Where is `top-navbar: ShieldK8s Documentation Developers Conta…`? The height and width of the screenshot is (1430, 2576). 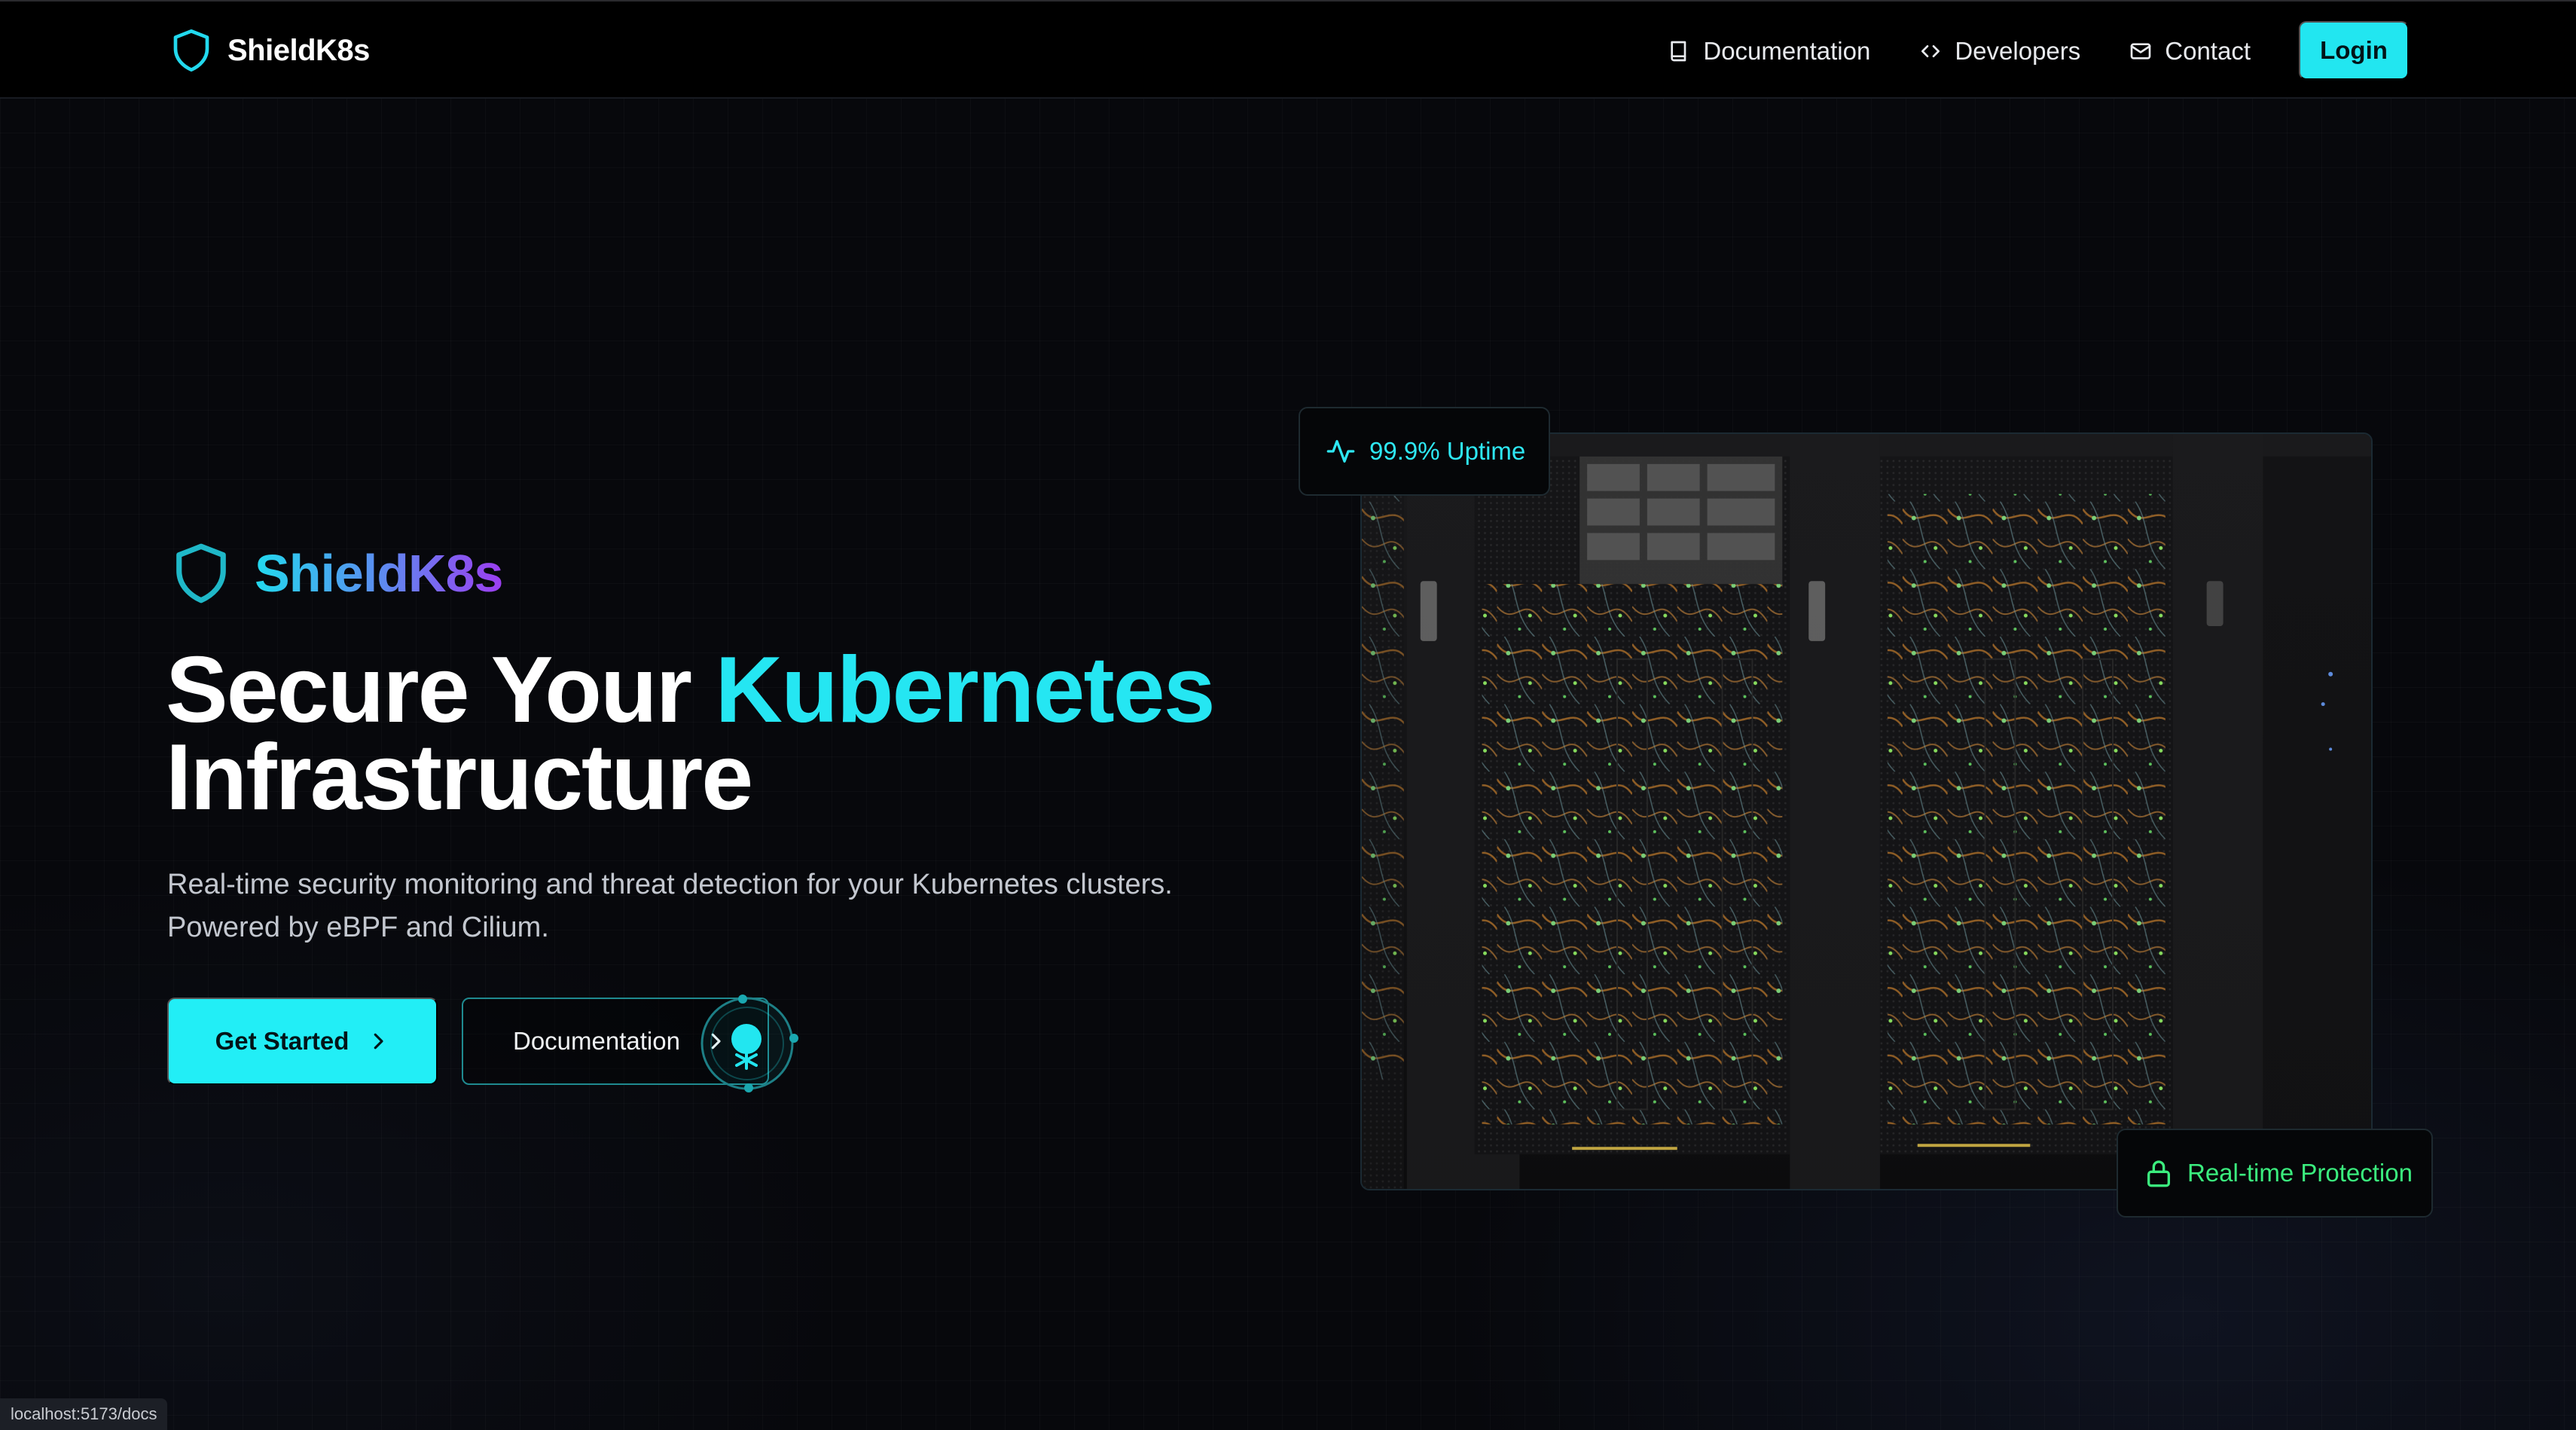 top-navbar: ShieldK8s Documentation Developers Conta… is located at coordinates (1288, 49).